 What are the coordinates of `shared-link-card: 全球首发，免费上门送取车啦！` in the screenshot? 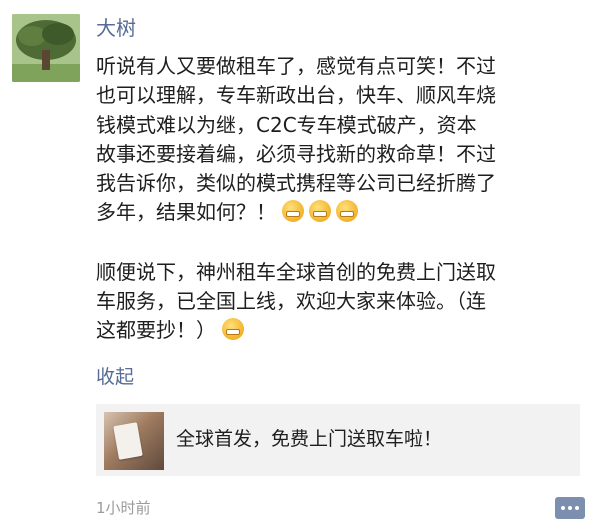 It's located at (338, 440).